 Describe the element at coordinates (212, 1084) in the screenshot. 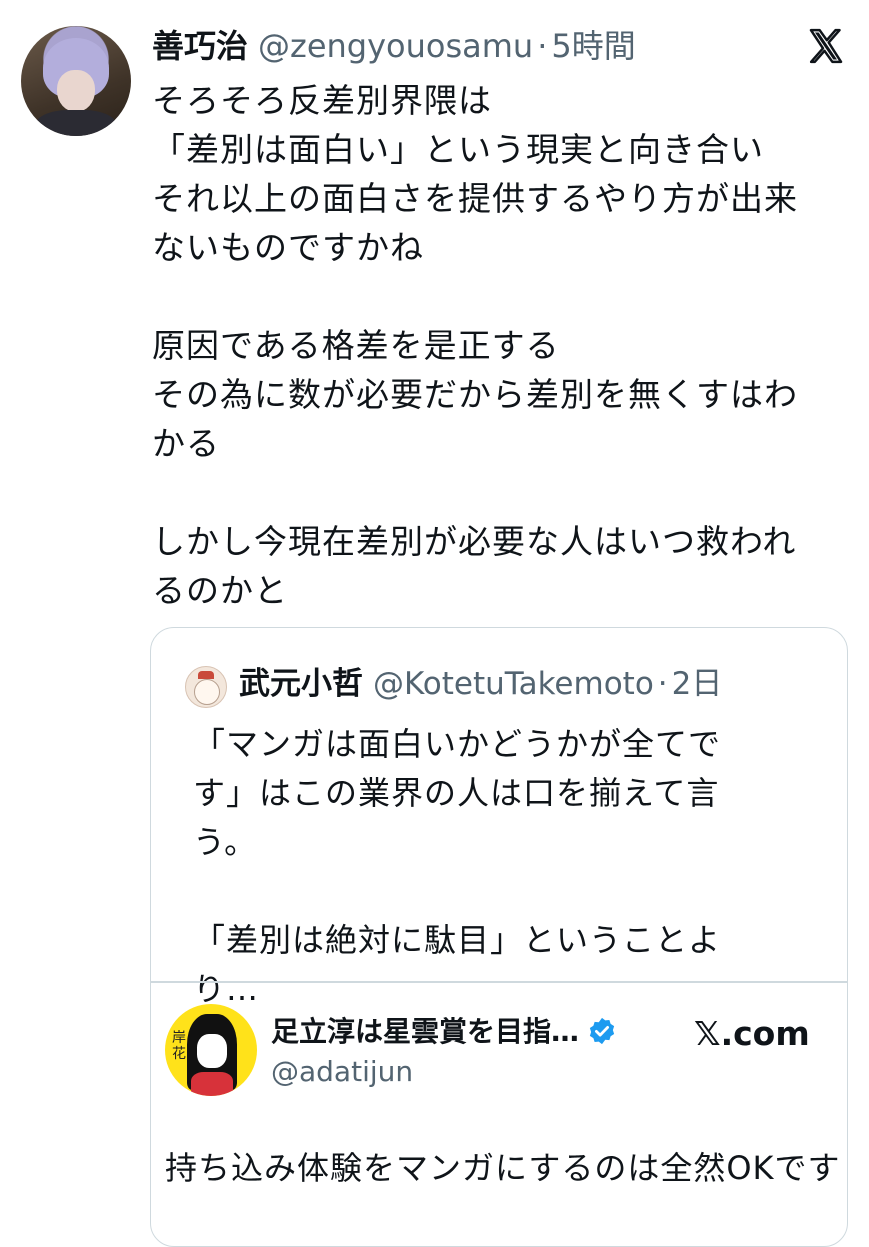

I see `embedded-avatar-robe` at that location.